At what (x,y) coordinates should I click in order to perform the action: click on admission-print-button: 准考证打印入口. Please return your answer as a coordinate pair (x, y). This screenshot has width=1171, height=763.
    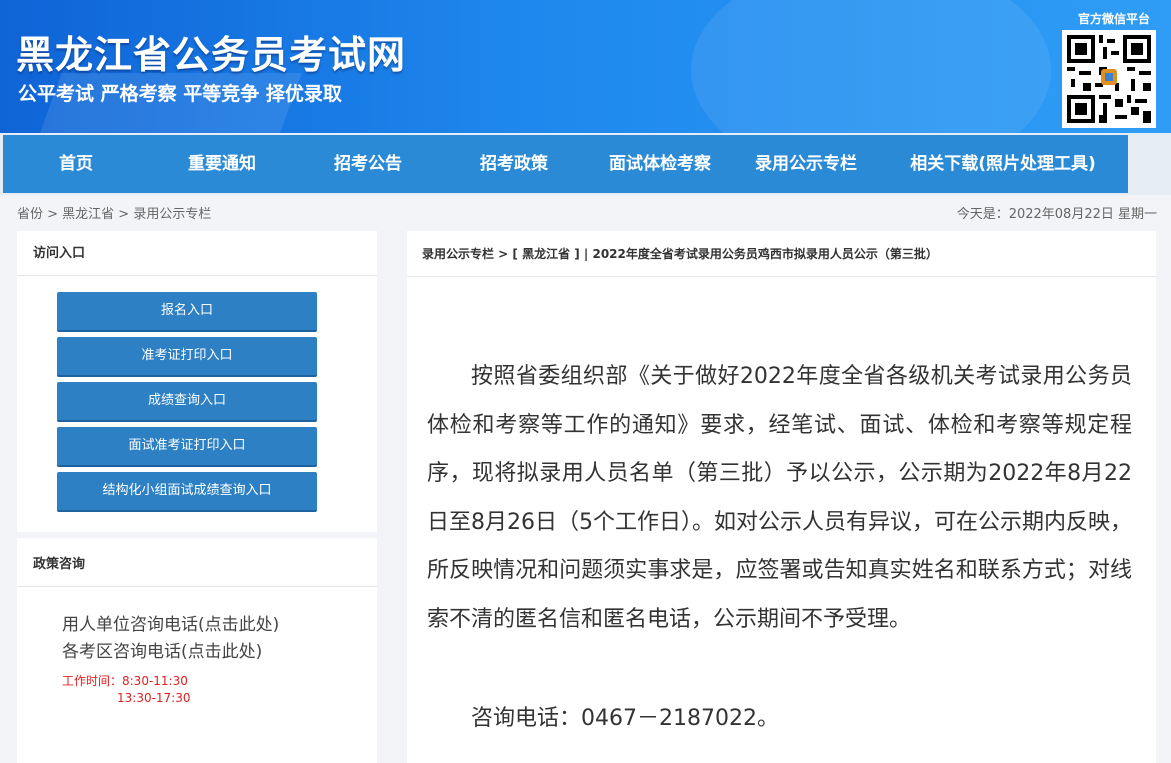
    Looking at the image, I should click on (187, 357).